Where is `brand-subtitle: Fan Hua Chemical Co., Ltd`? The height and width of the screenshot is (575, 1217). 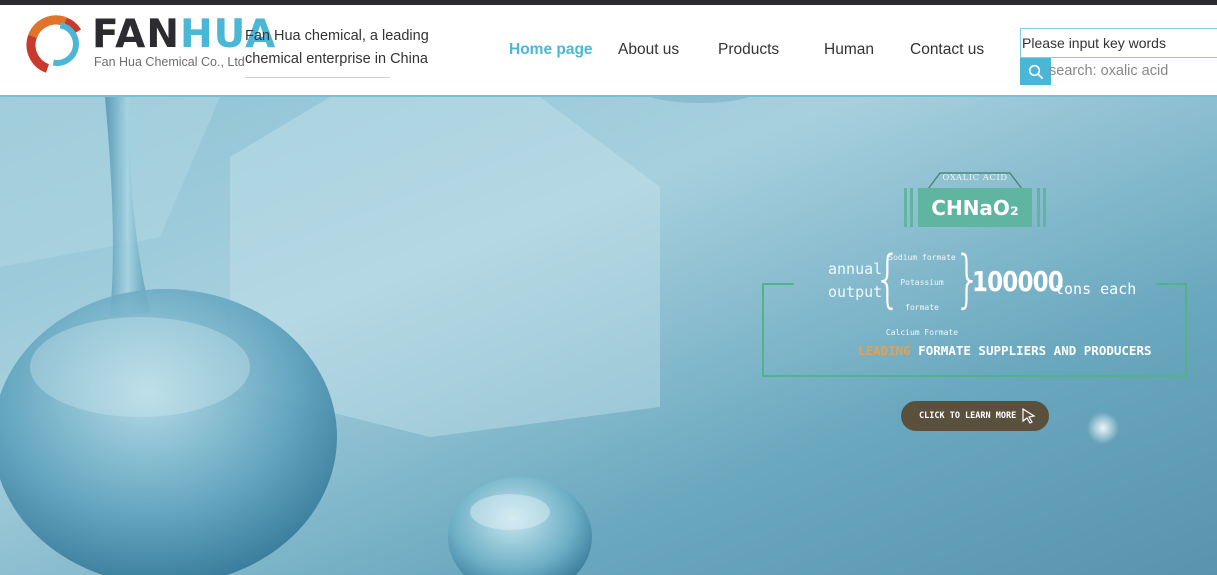
brand-subtitle: Fan Hua Chemical Co., Ltd is located at coordinates (169, 62).